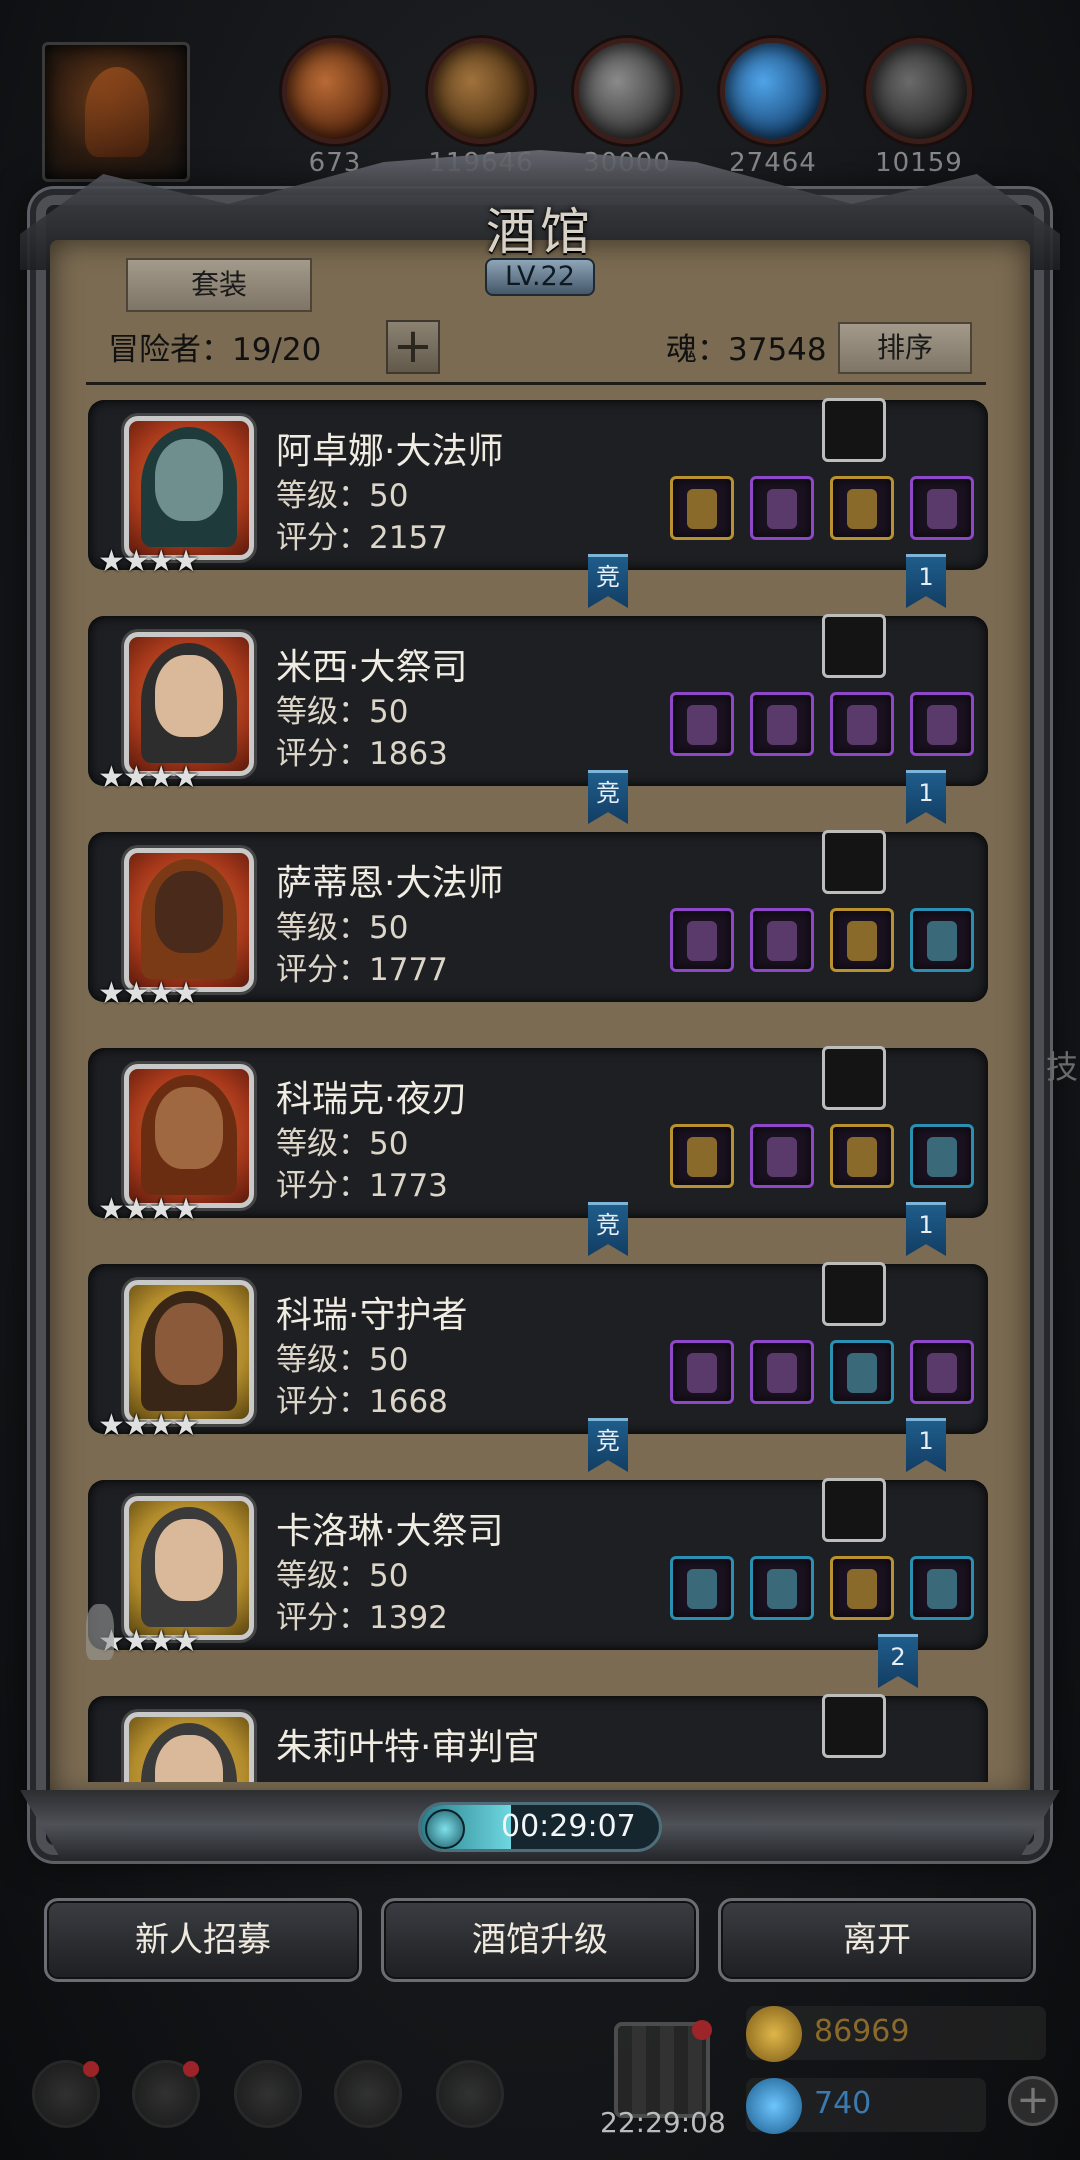 This screenshot has height=2160, width=1080. Describe the element at coordinates (877, 1940) in the screenshot. I see `leave-button: 离开` at that location.